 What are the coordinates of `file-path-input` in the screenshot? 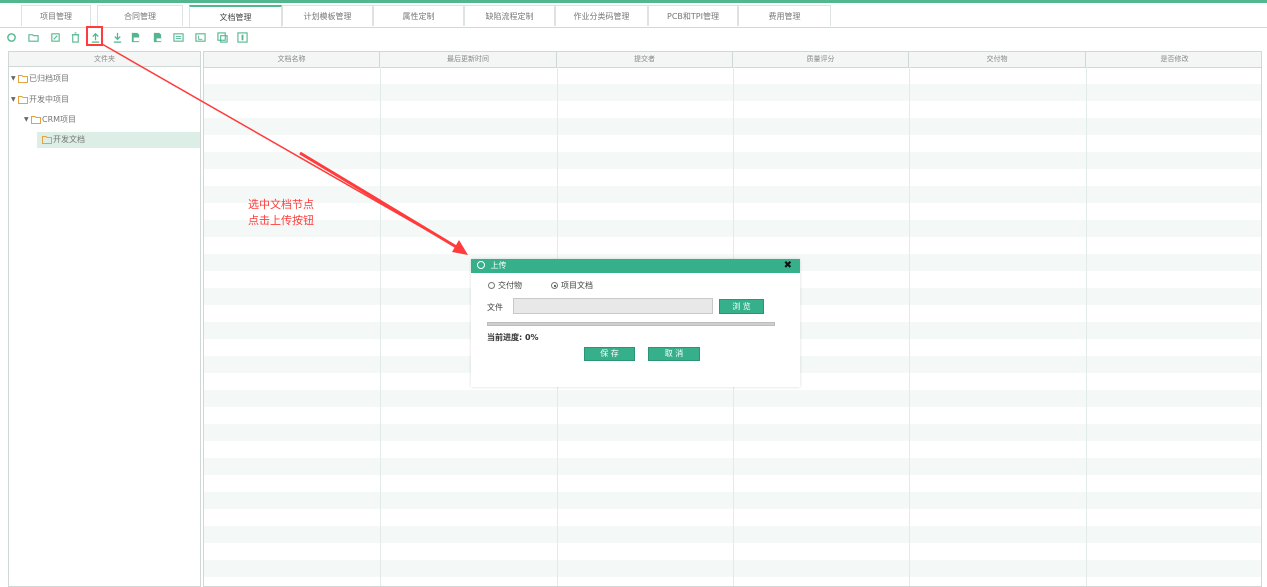 It's located at (613, 306).